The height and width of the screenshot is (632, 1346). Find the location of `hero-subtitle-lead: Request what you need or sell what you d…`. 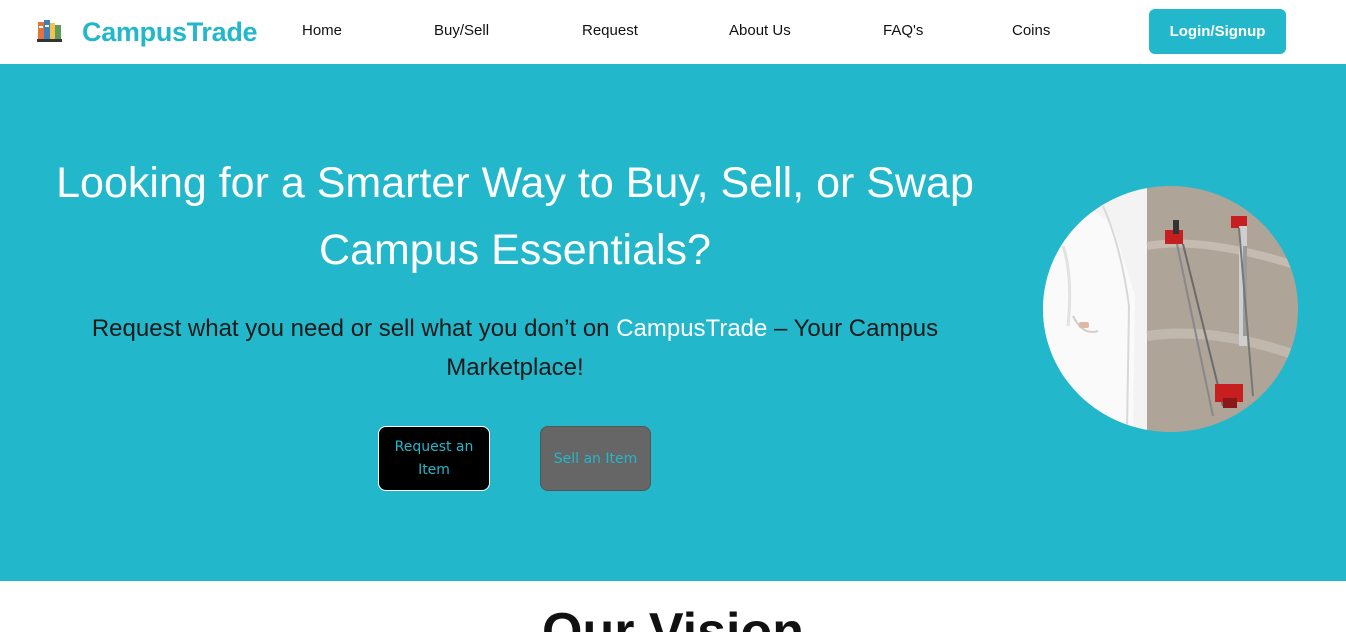

hero-subtitle-lead: Request what you need or sell what you d… is located at coordinates (354, 328).